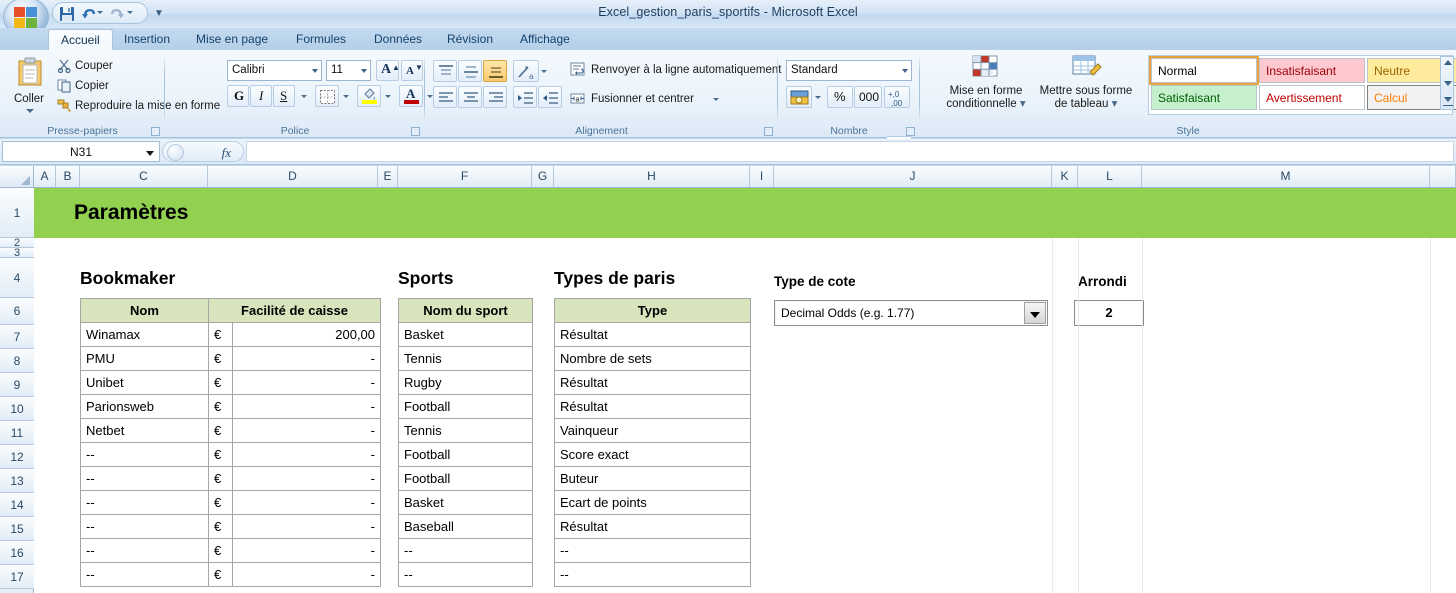 This screenshot has height=593, width=1456. What do you see at coordinates (913, 176) in the screenshot?
I see `column-header-j: J` at bounding box center [913, 176].